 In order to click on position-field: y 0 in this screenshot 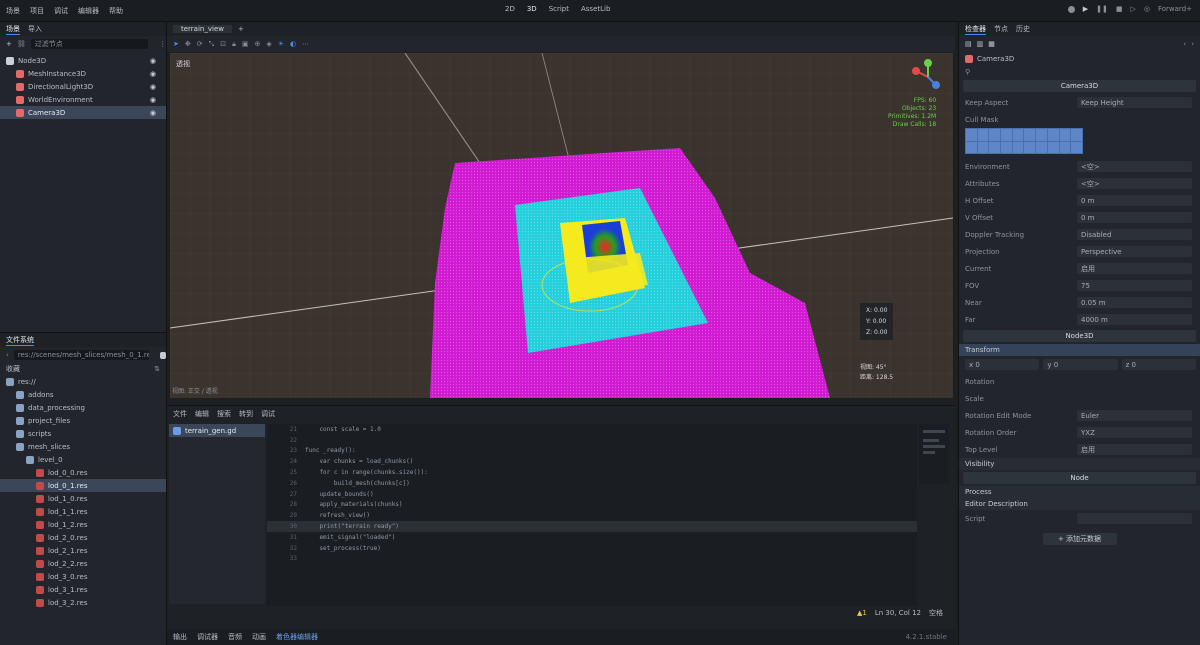, I will do `click(1080, 364)`.